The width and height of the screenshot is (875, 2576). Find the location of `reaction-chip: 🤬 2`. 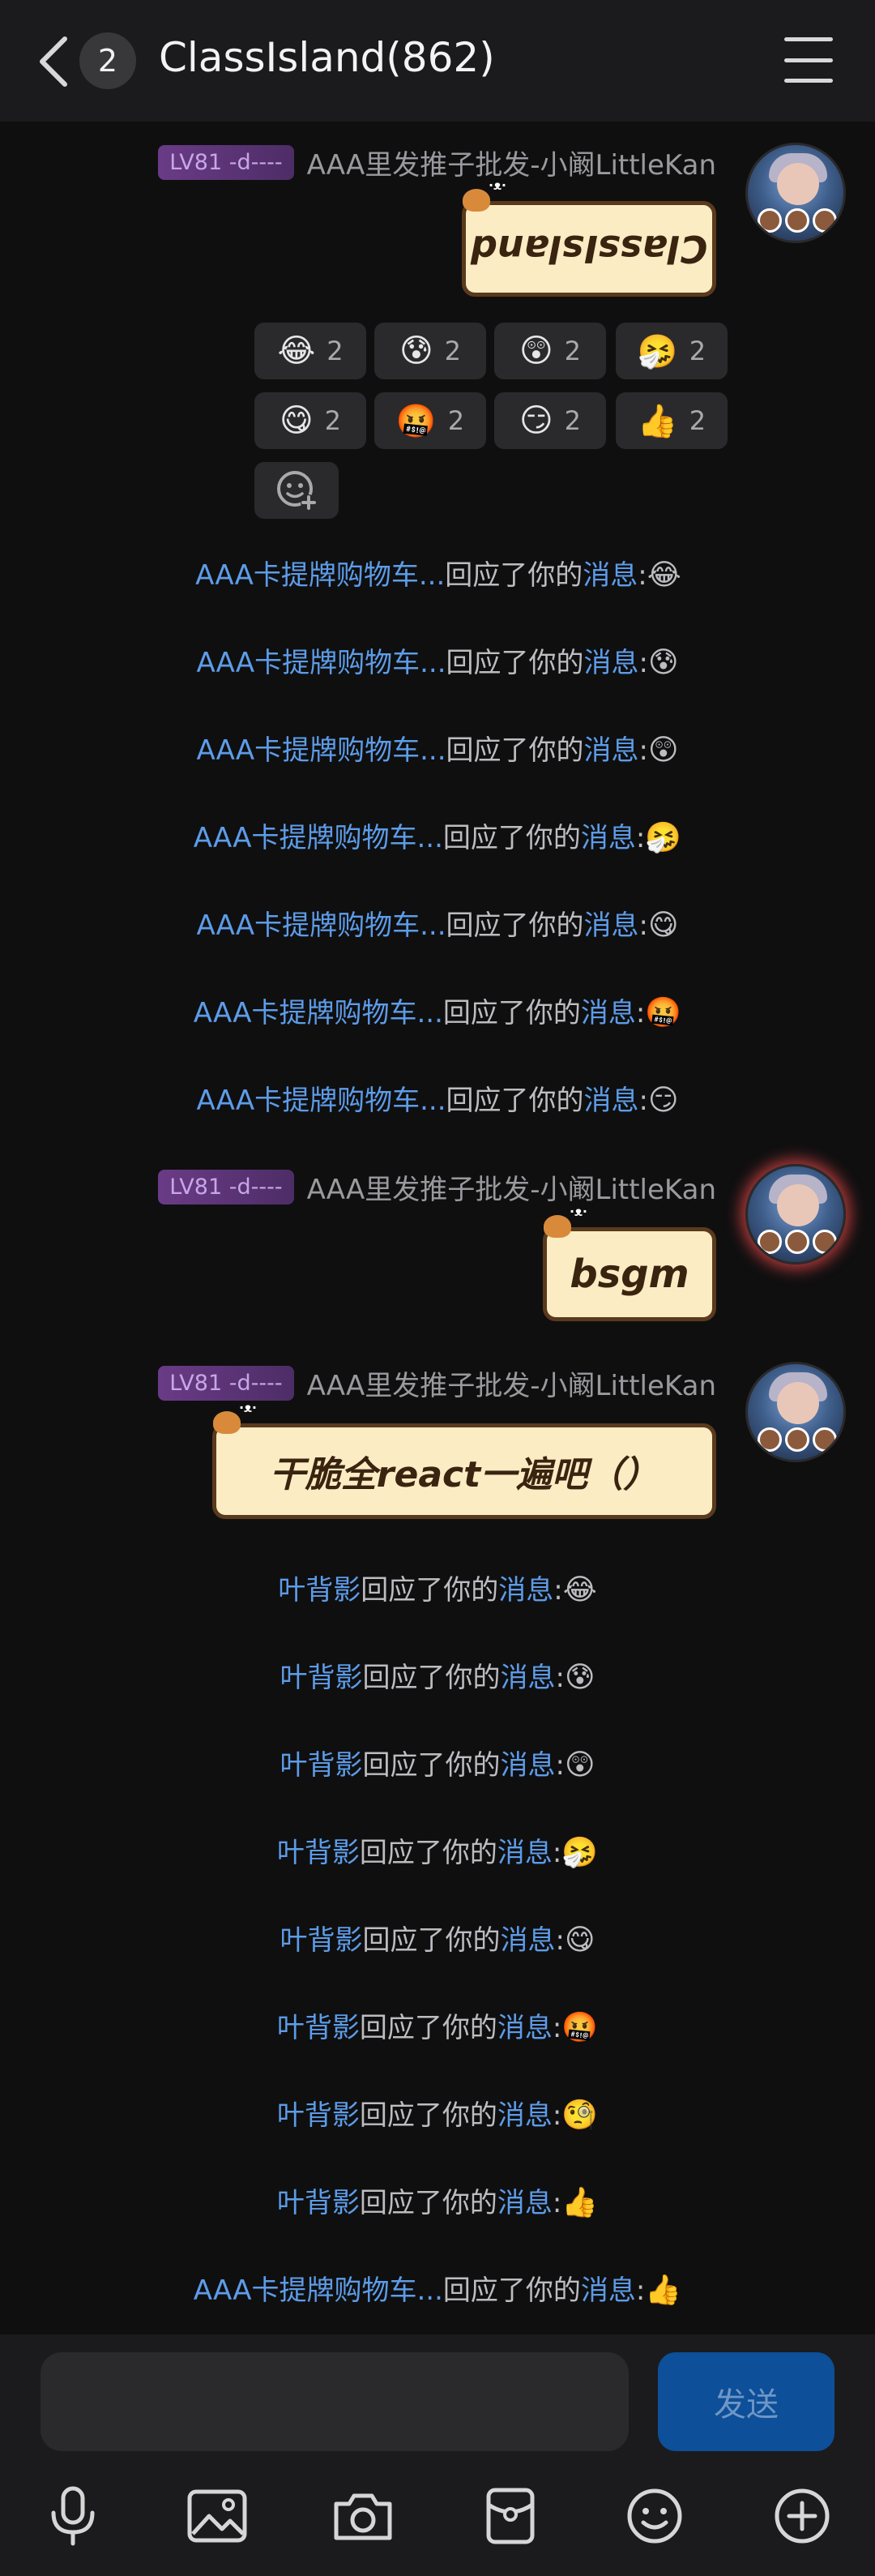

reaction-chip: 🤬 2 is located at coordinates (430, 421).